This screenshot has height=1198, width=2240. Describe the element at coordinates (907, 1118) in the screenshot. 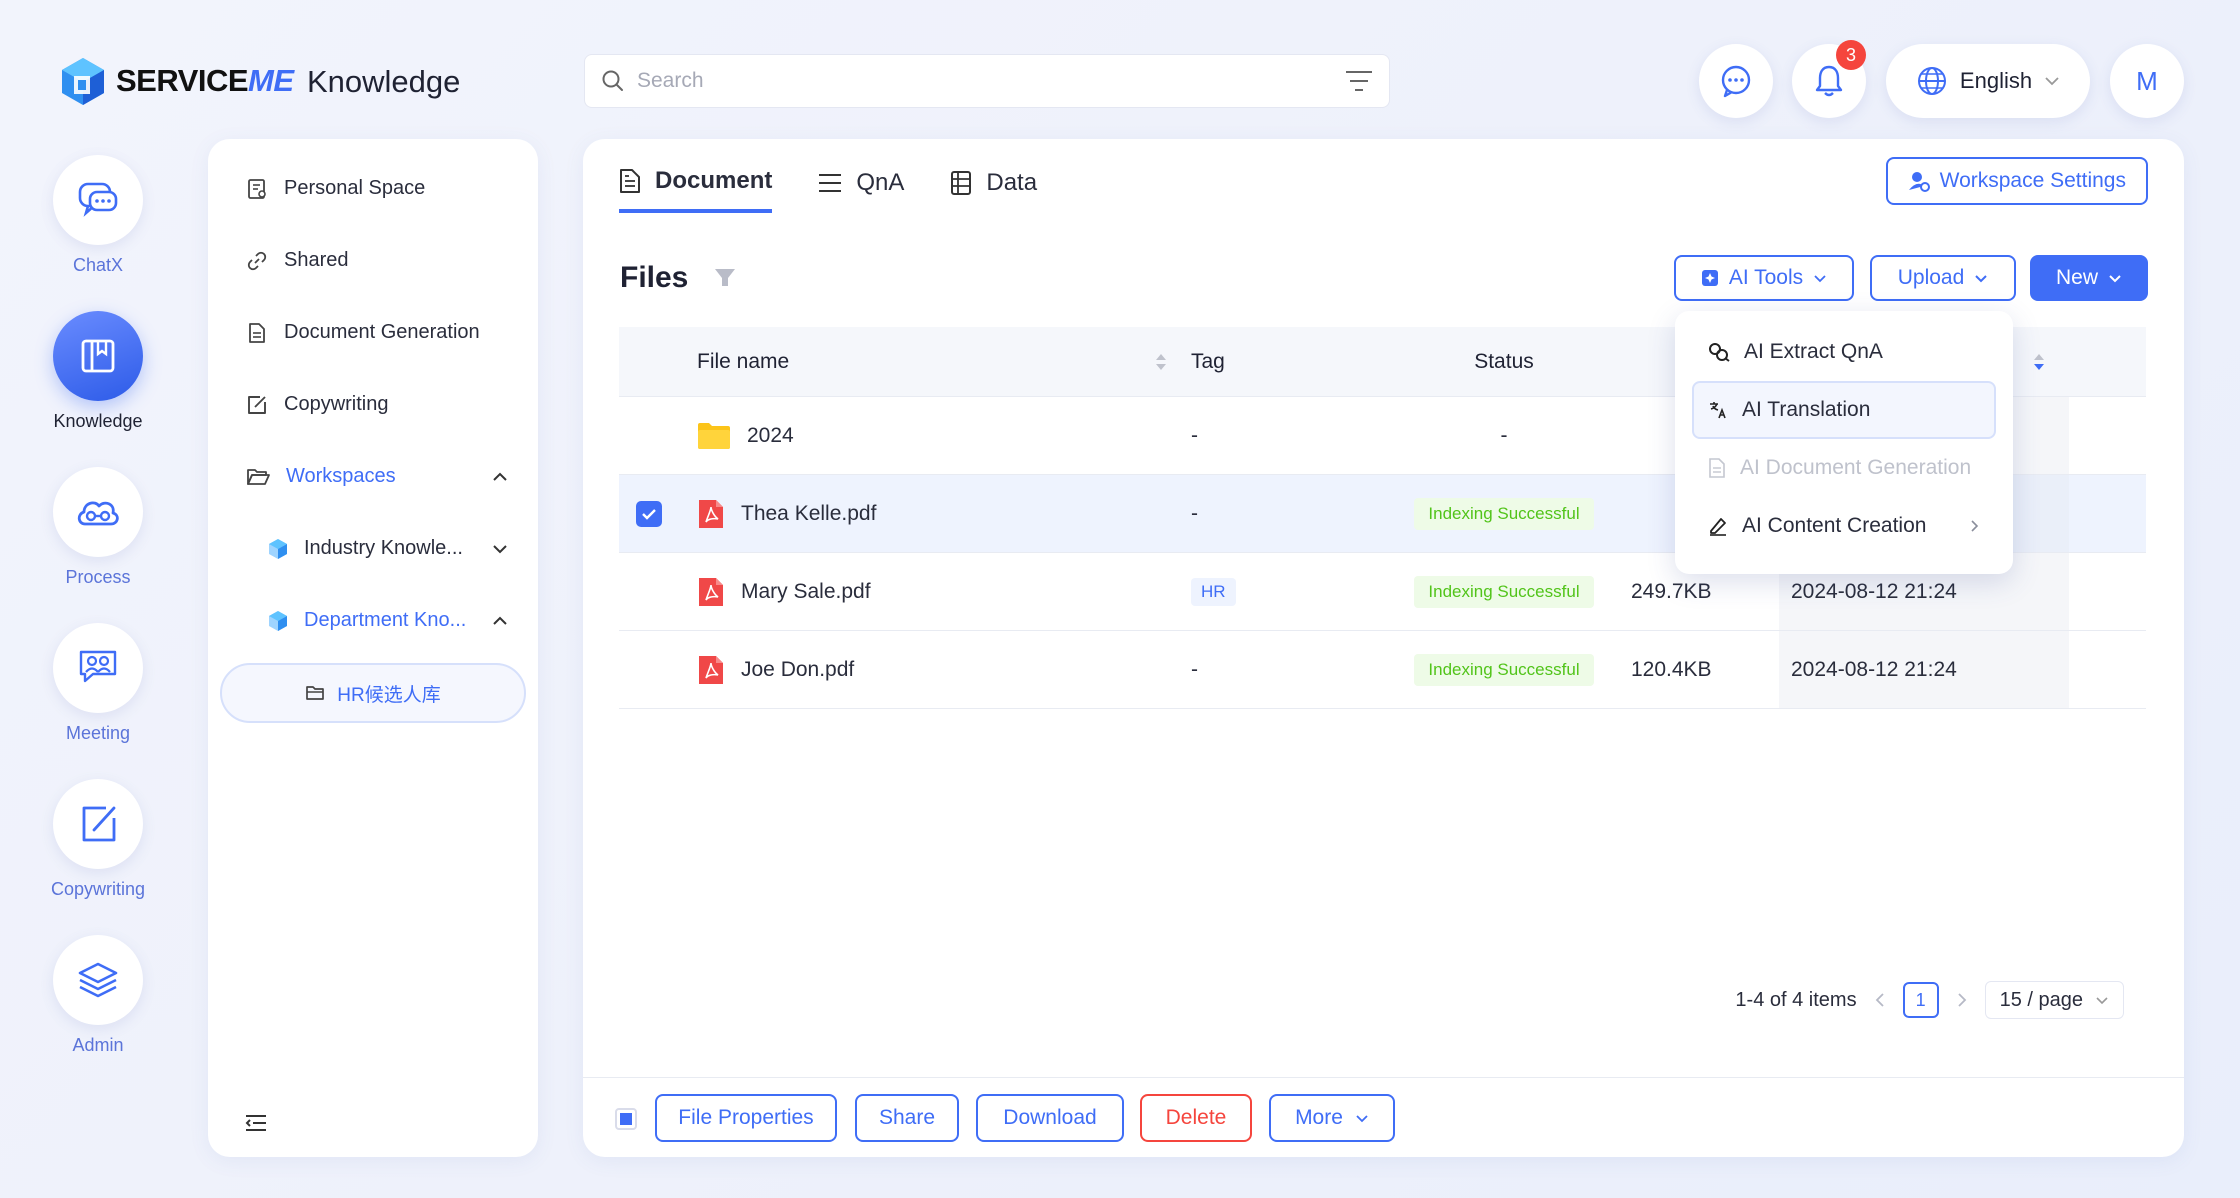

I see `share-button: Share` at that location.